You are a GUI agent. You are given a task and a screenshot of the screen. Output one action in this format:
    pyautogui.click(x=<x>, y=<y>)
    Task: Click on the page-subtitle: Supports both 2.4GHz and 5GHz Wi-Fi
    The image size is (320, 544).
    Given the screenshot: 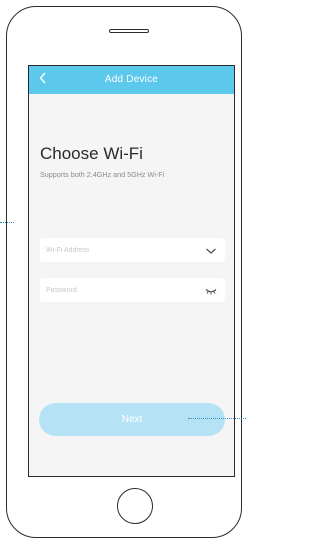 What is the action you would take?
    pyautogui.click(x=102, y=174)
    